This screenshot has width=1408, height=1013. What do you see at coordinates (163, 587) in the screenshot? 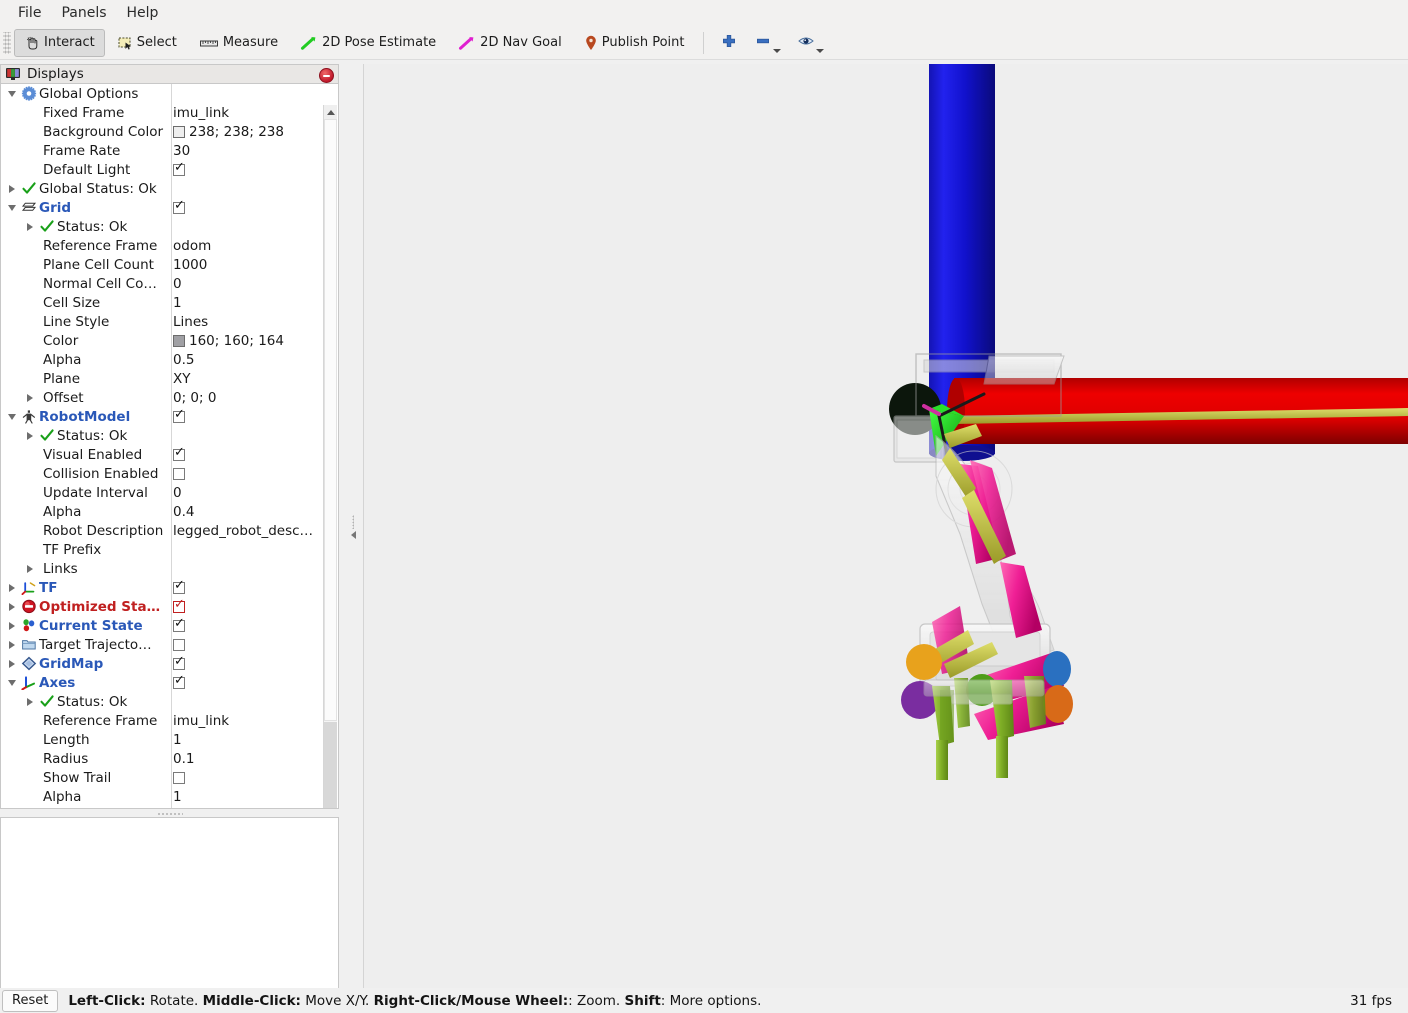
I see `tree-row: TF` at bounding box center [163, 587].